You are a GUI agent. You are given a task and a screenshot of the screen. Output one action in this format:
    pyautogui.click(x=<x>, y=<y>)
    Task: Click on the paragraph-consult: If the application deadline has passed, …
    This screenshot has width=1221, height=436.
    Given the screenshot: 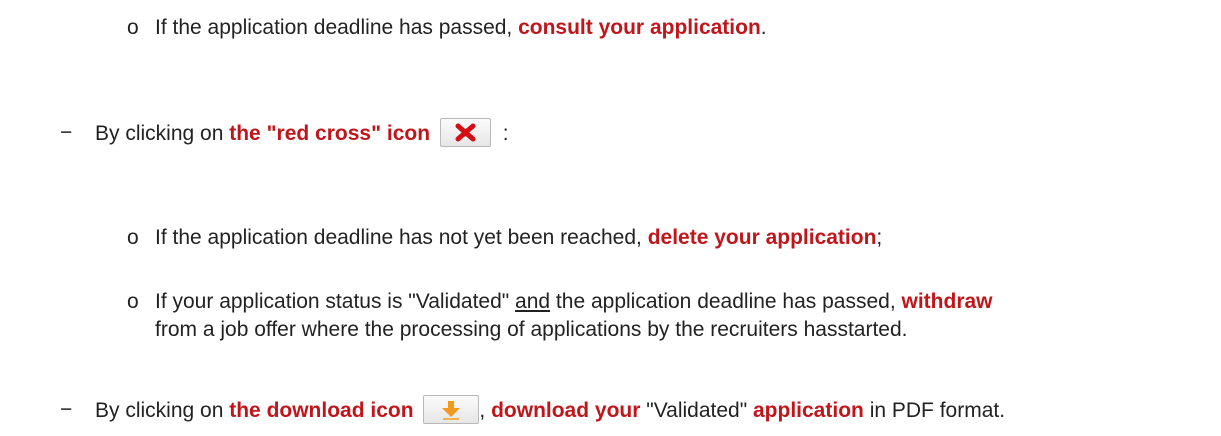 What is the action you would take?
    pyautogui.click(x=461, y=28)
    